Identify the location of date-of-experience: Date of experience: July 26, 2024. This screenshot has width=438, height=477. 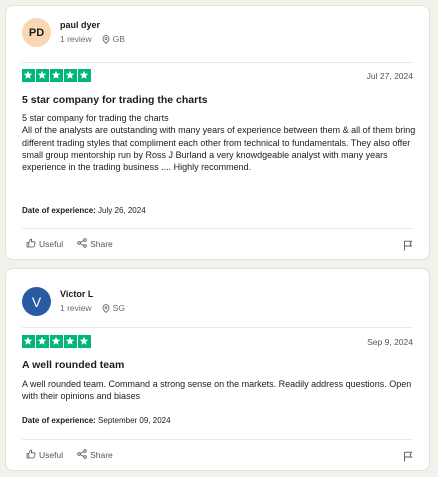
(84, 210).